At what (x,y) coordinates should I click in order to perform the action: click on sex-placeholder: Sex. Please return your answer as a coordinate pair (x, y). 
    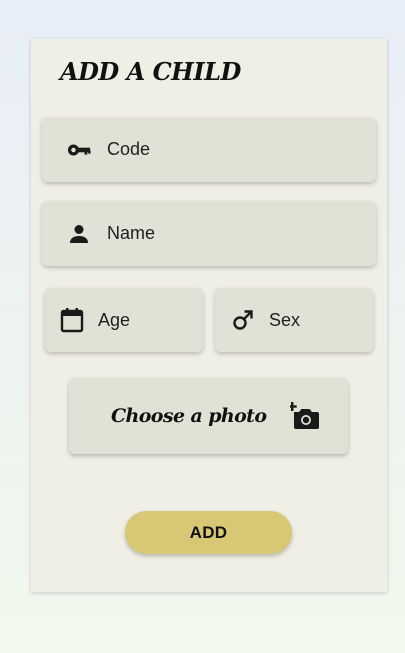
    Looking at the image, I should click on (285, 319).